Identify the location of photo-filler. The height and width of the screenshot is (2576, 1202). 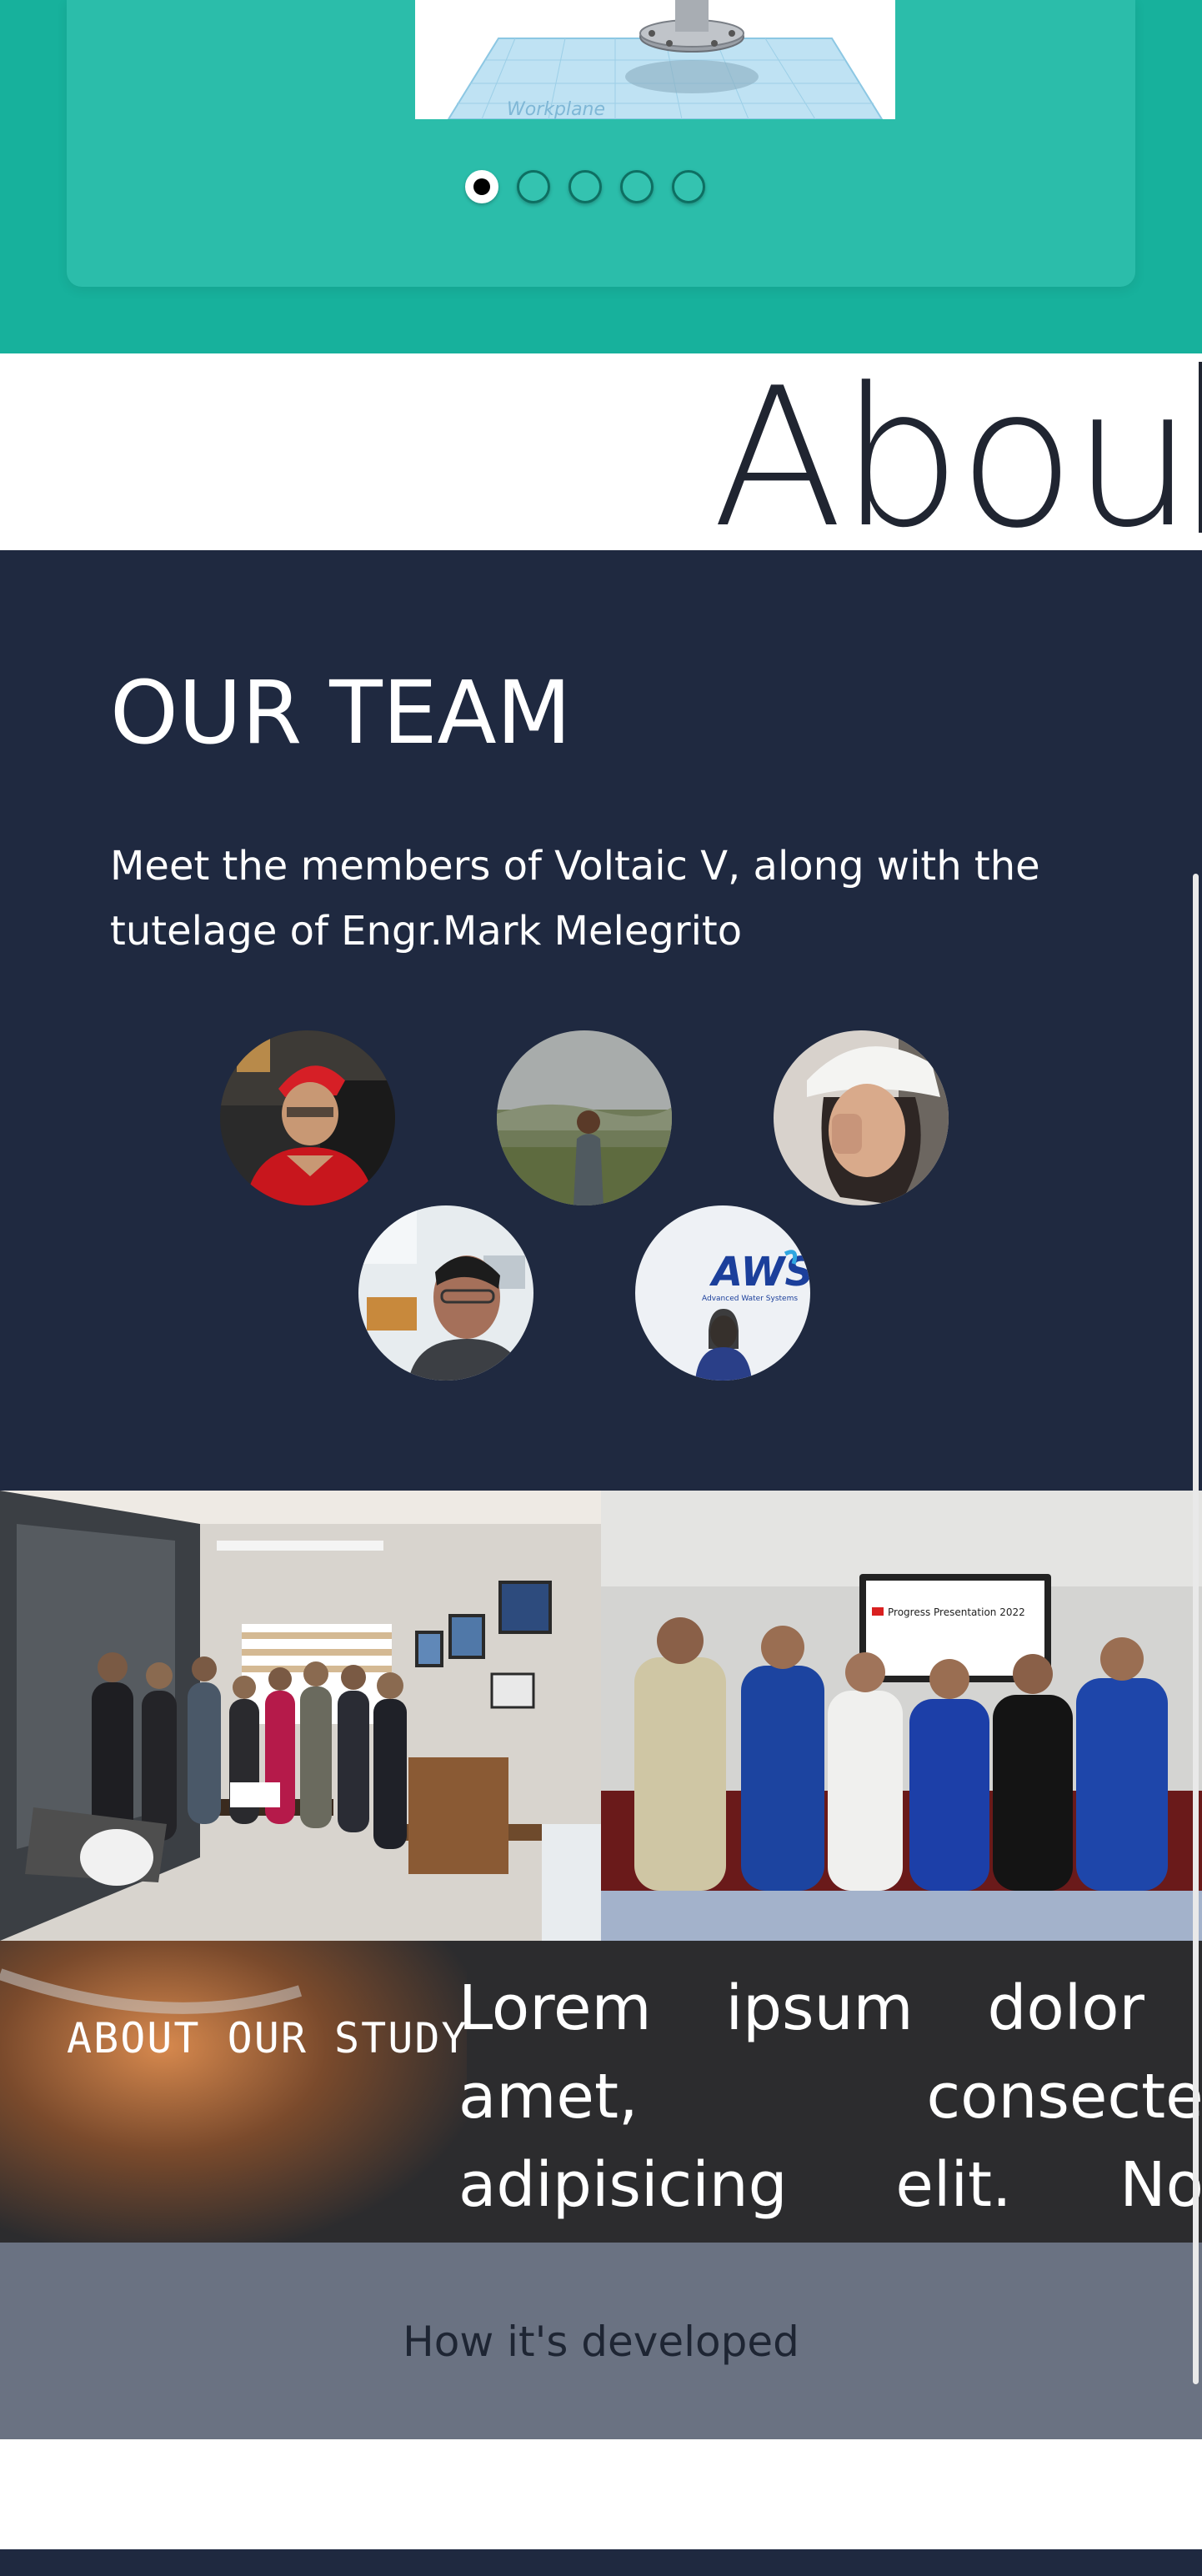
(901, 1916).